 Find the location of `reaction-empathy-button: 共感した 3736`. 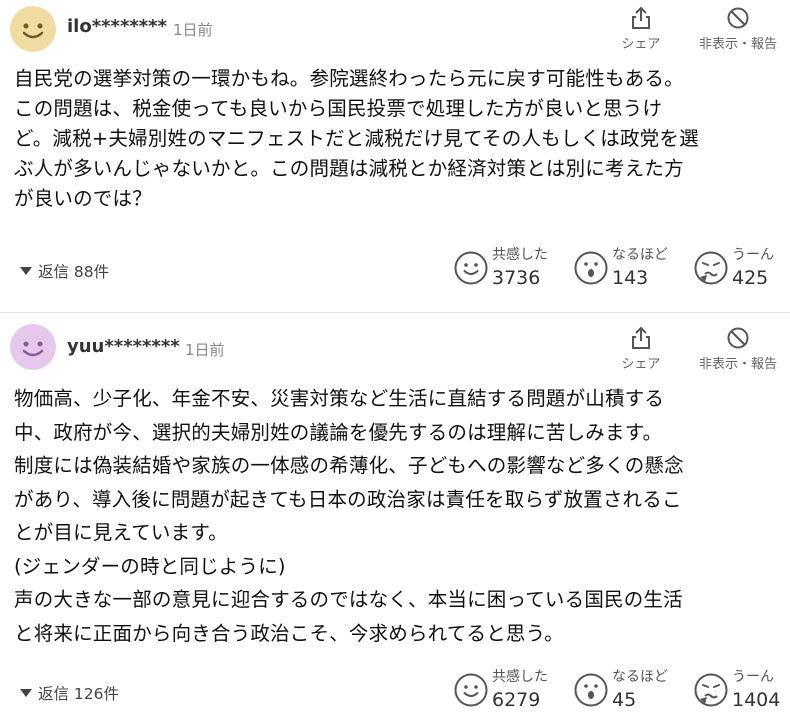

reaction-empathy-button: 共感した 3736 is located at coordinates (501, 268).